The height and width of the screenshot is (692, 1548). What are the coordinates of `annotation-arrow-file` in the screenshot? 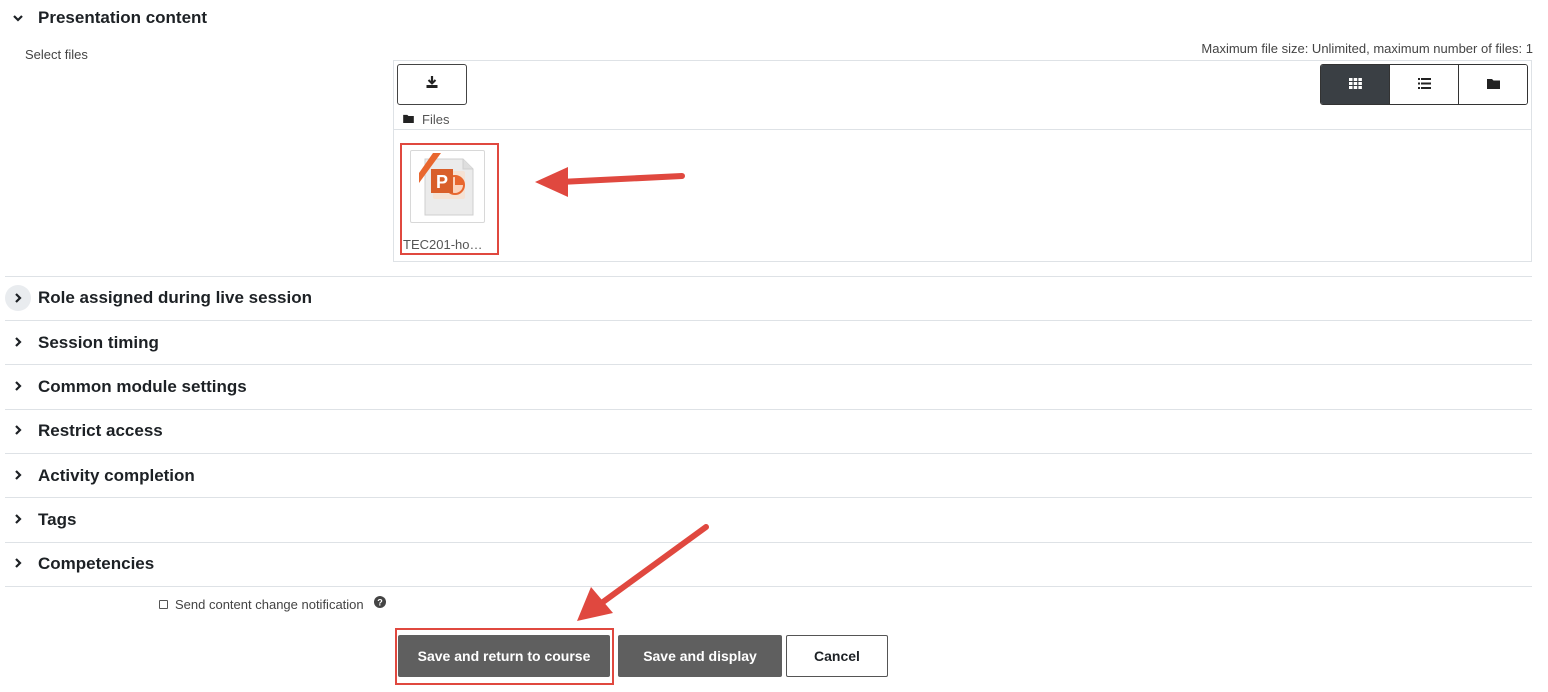 It's located at (610, 182).